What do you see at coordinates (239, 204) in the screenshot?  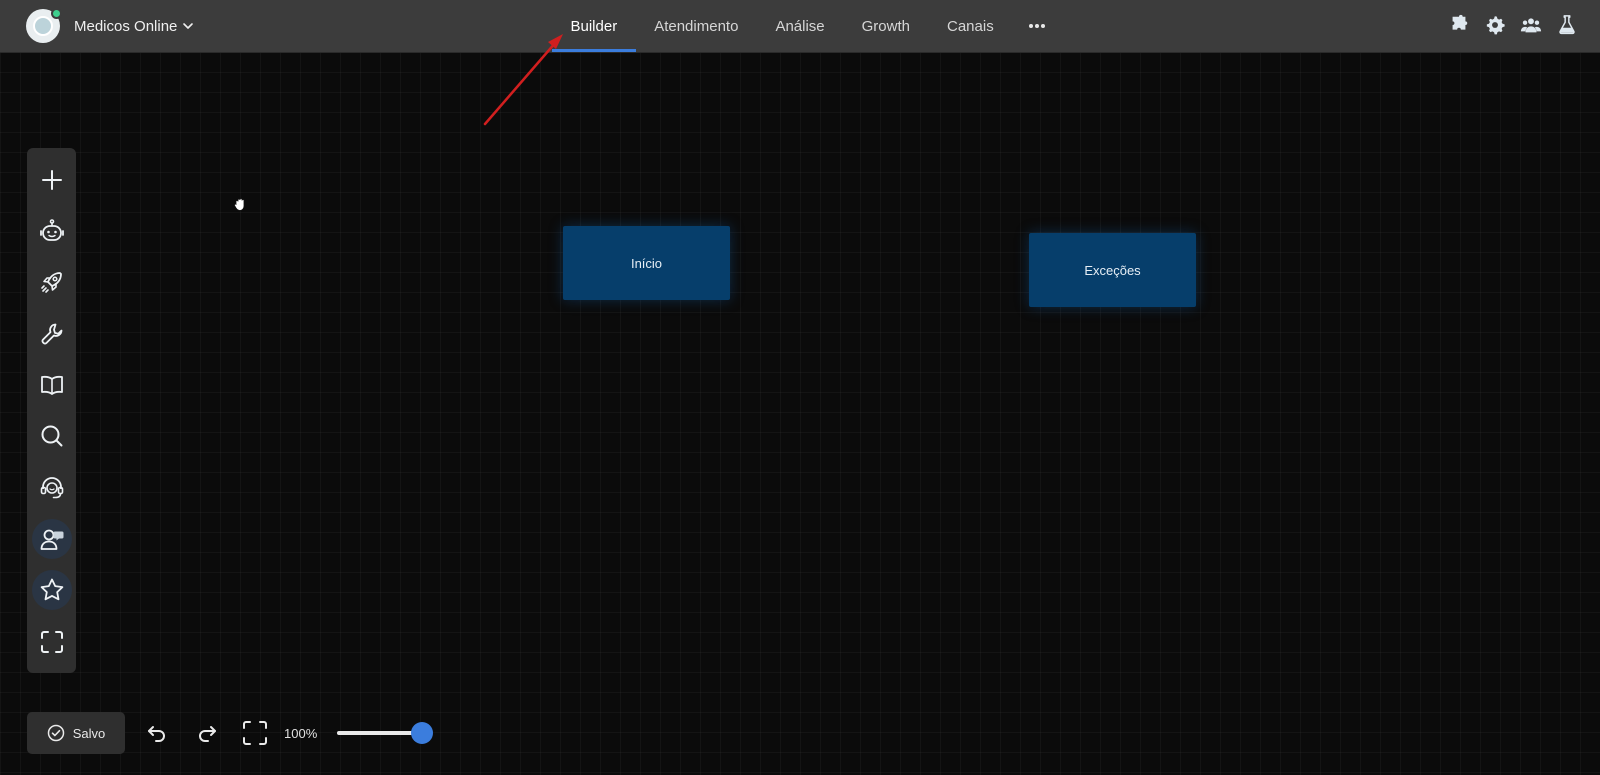 I see `hand-cursor-icon` at bounding box center [239, 204].